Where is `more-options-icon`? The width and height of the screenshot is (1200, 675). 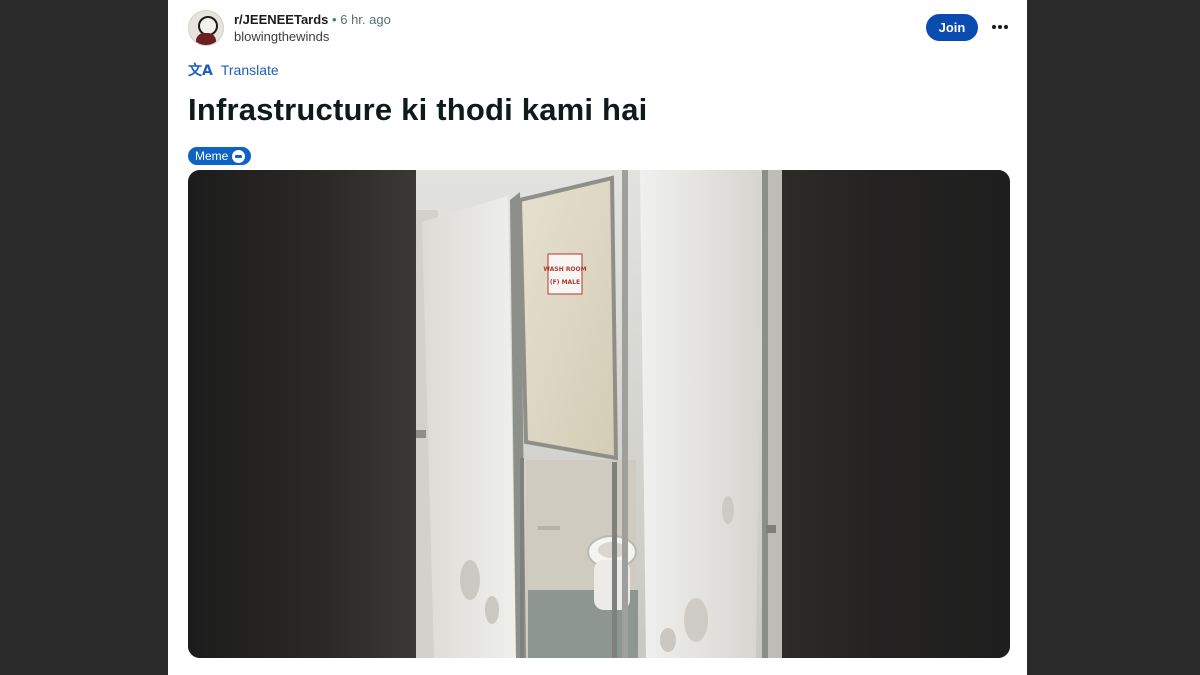 more-options-icon is located at coordinates (1000, 27).